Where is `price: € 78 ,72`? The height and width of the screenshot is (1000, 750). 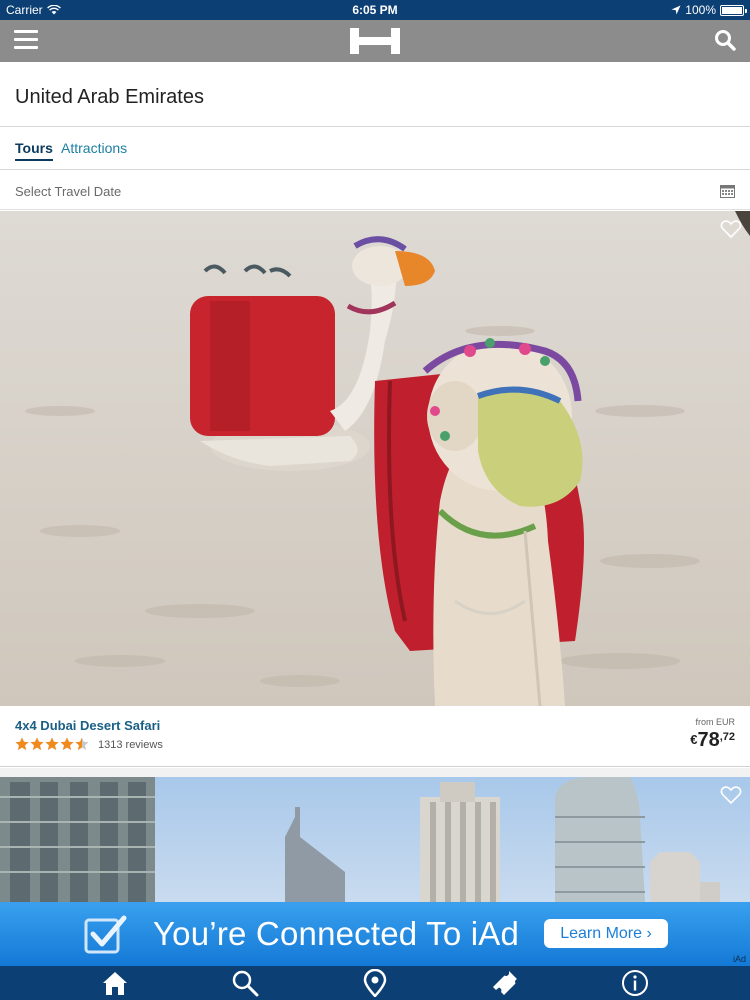 price: € 78 ,72 is located at coordinates (712, 740).